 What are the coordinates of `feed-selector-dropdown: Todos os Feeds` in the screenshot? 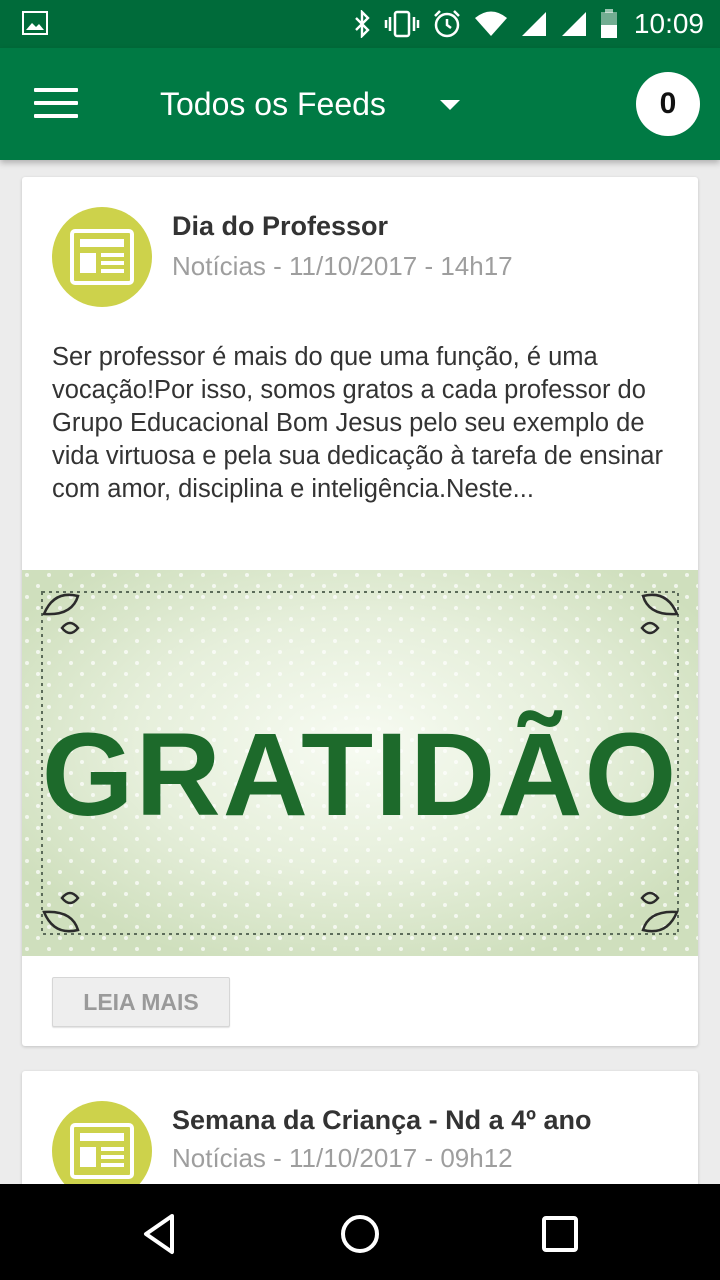 It's located at (315, 104).